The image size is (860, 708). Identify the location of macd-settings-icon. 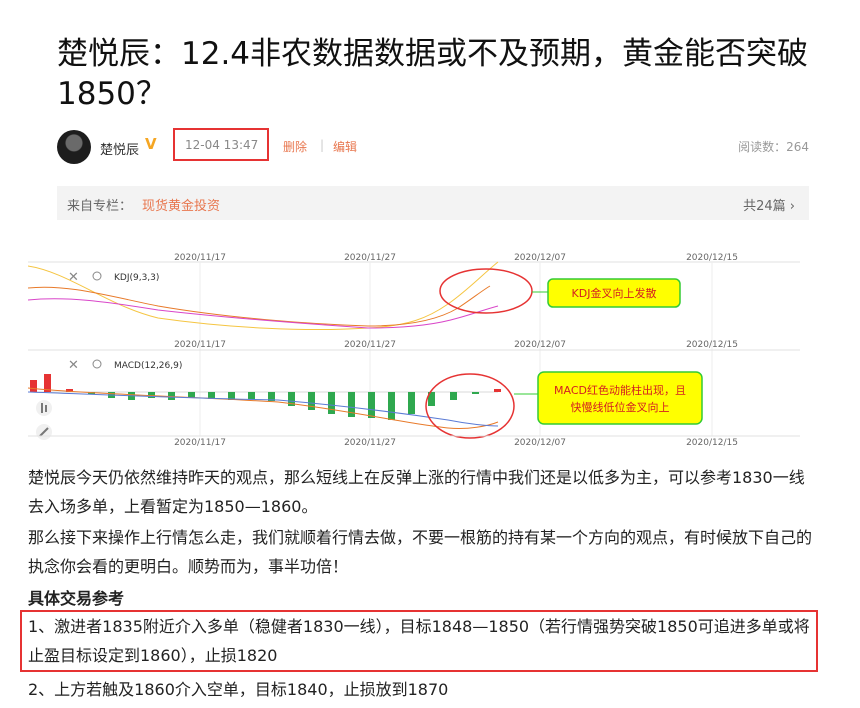
(97, 364).